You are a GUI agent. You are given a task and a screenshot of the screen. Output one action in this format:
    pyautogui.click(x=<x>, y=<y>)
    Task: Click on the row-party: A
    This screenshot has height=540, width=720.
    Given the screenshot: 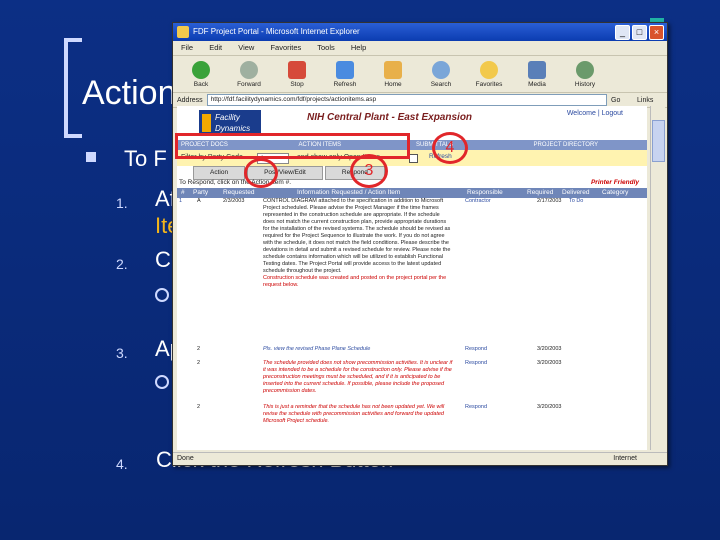 What is the action you would take?
    pyautogui.click(x=199, y=201)
    